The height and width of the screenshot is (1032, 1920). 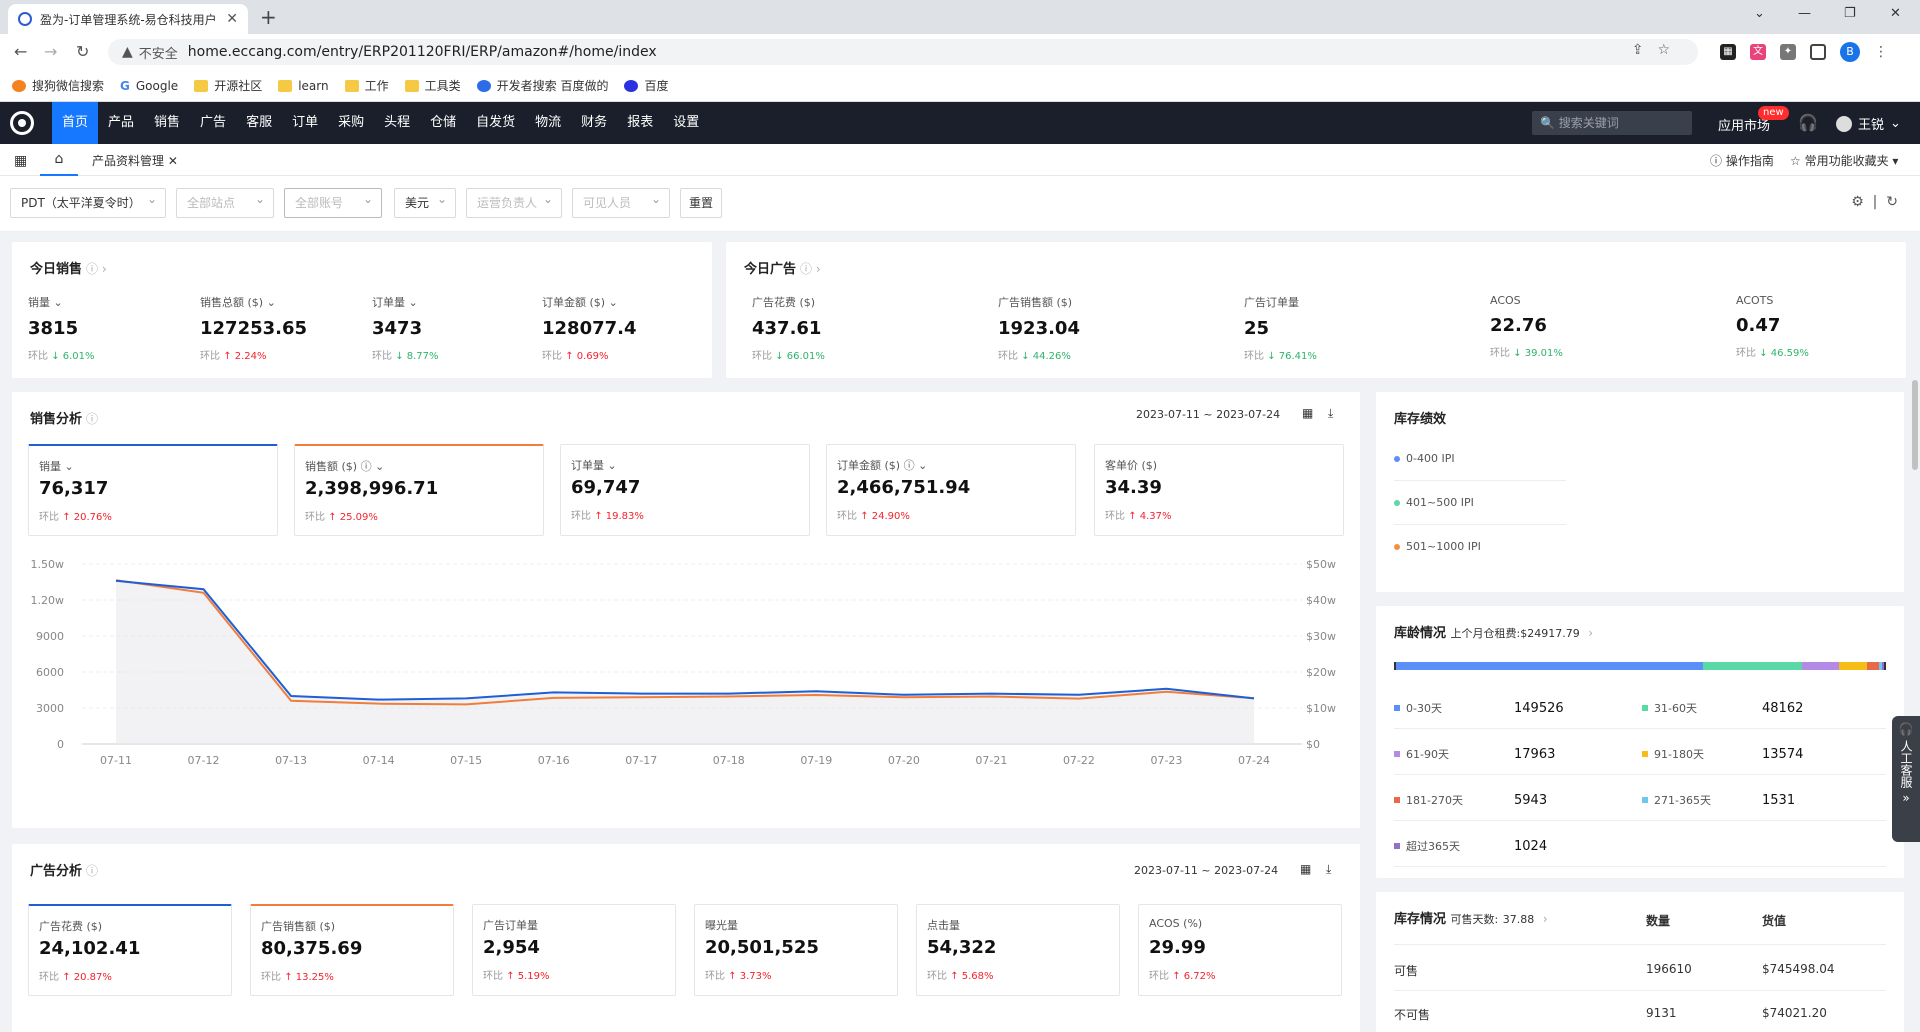 What do you see at coordinates (135, 160) in the screenshot?
I see `tab-product-data: 产品资料管理 ✕` at bounding box center [135, 160].